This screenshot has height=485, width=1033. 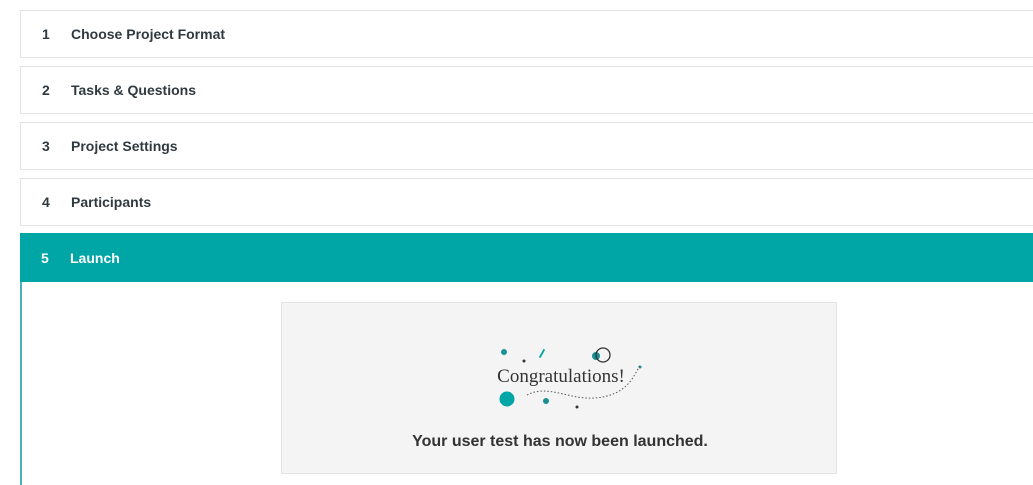 I want to click on confetti-streak-icon, so click(x=542, y=353).